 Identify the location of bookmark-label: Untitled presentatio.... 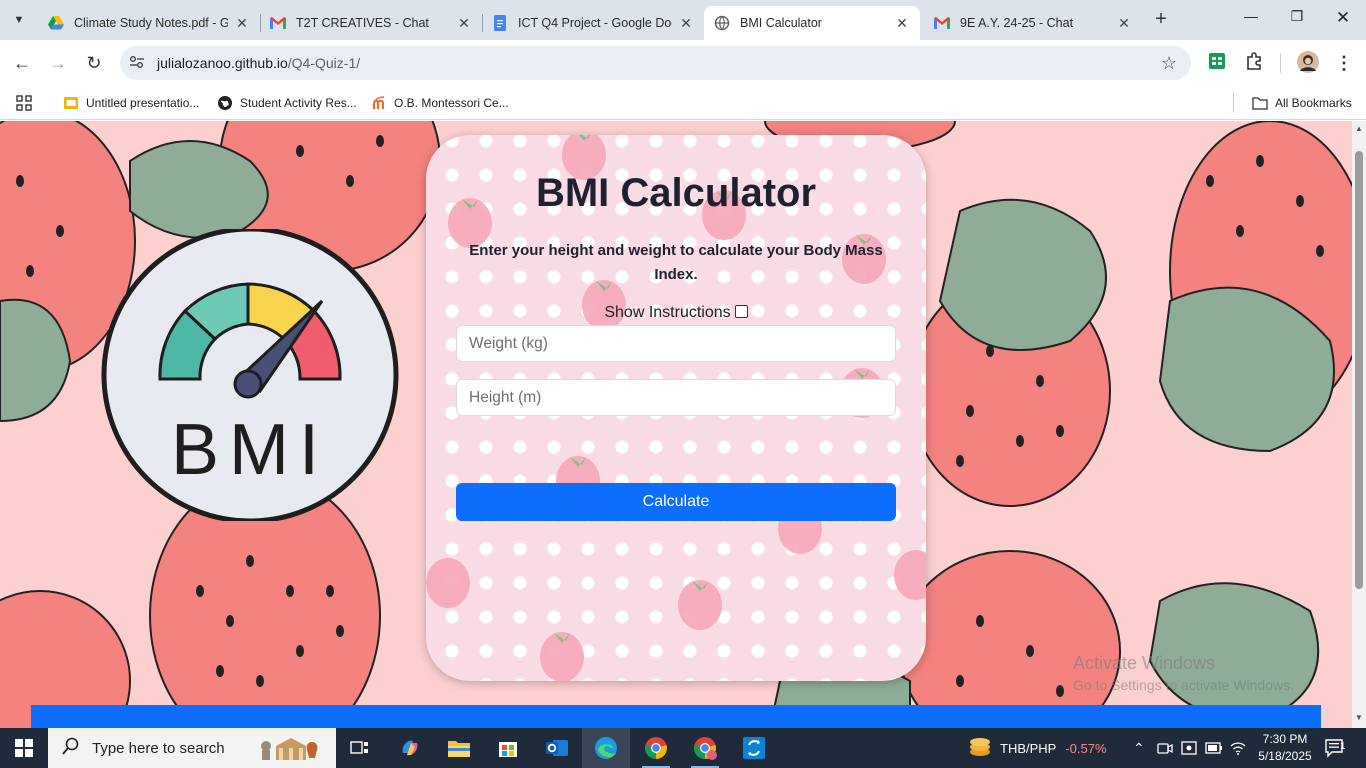
(143, 103).